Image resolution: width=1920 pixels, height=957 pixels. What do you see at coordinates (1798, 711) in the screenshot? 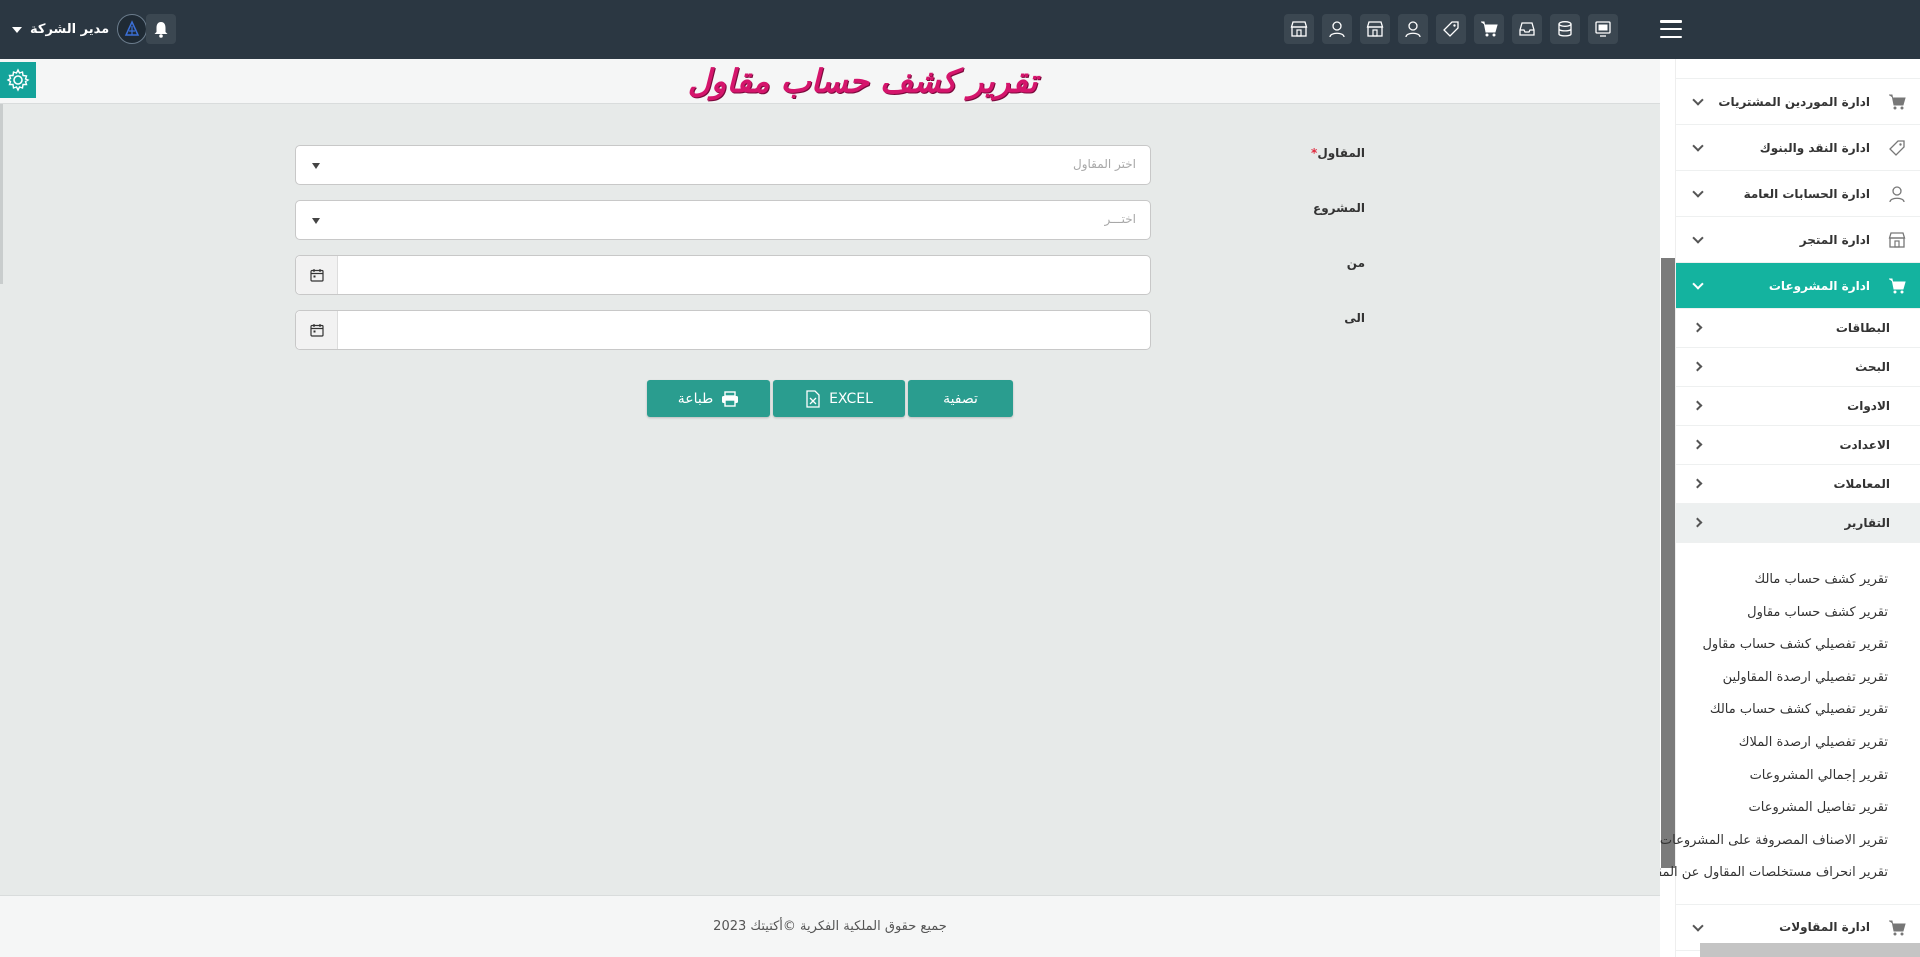
I see `report-link: تقرير تفصيلي كشف حساب مالك` at bounding box center [1798, 711].